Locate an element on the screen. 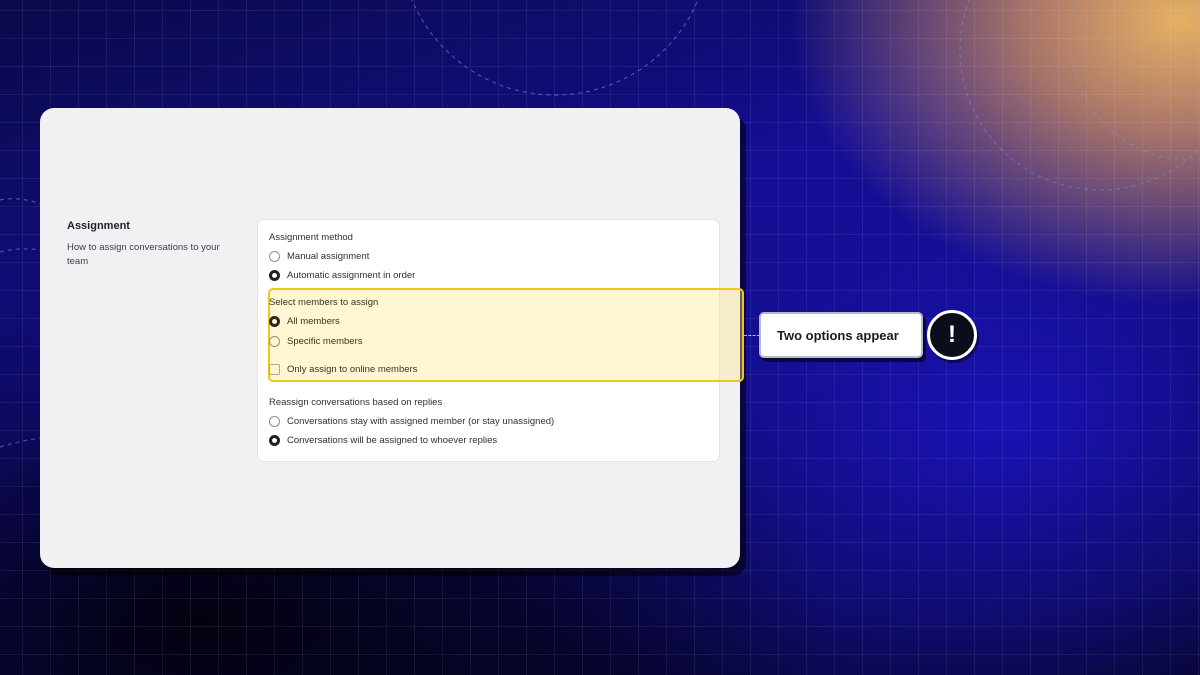 This screenshot has height=675, width=1200. specific-members-radio is located at coordinates (274, 341).